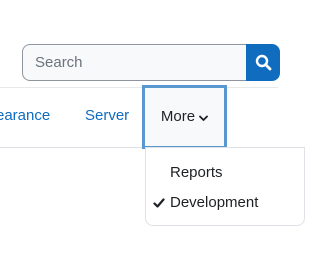 The height and width of the screenshot is (264, 332). What do you see at coordinates (214, 202) in the screenshot?
I see `menu-item-label: Development` at bounding box center [214, 202].